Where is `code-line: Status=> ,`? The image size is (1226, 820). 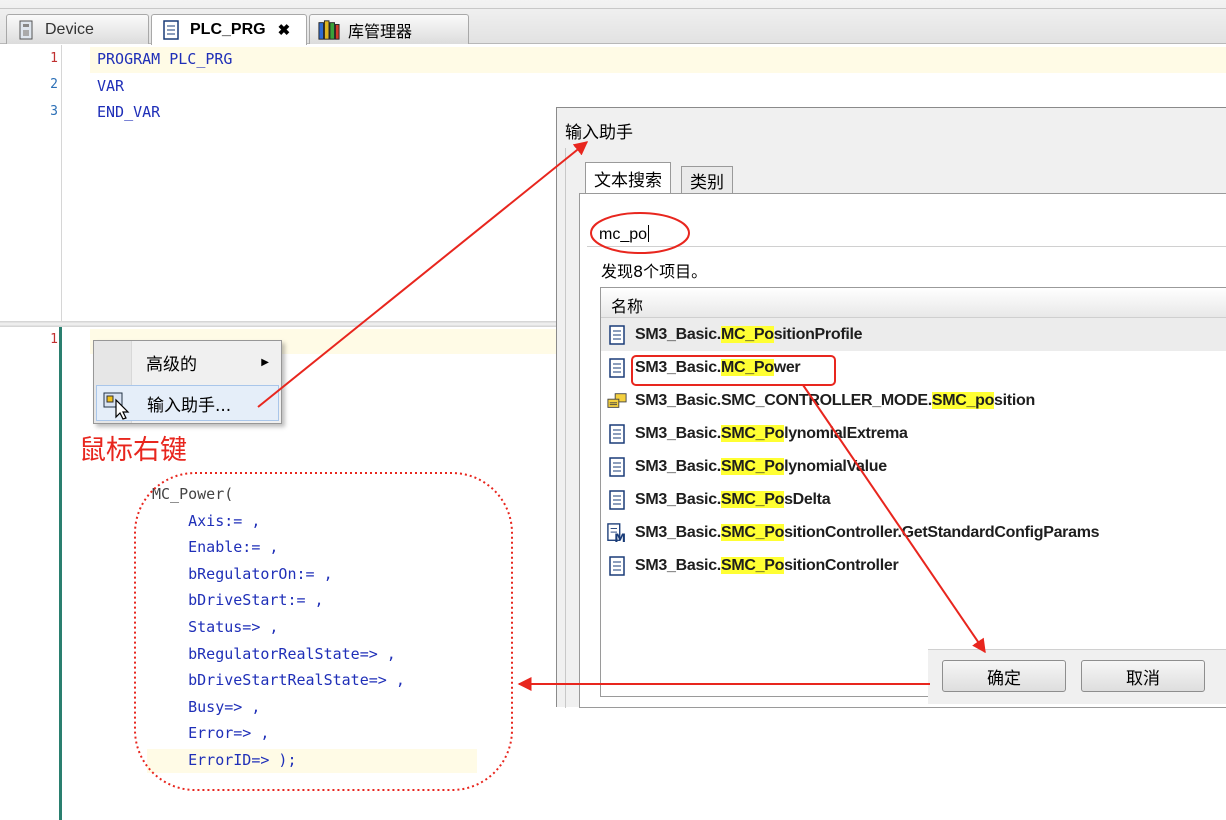
code-line: Status=> , is located at coordinates (278, 631).